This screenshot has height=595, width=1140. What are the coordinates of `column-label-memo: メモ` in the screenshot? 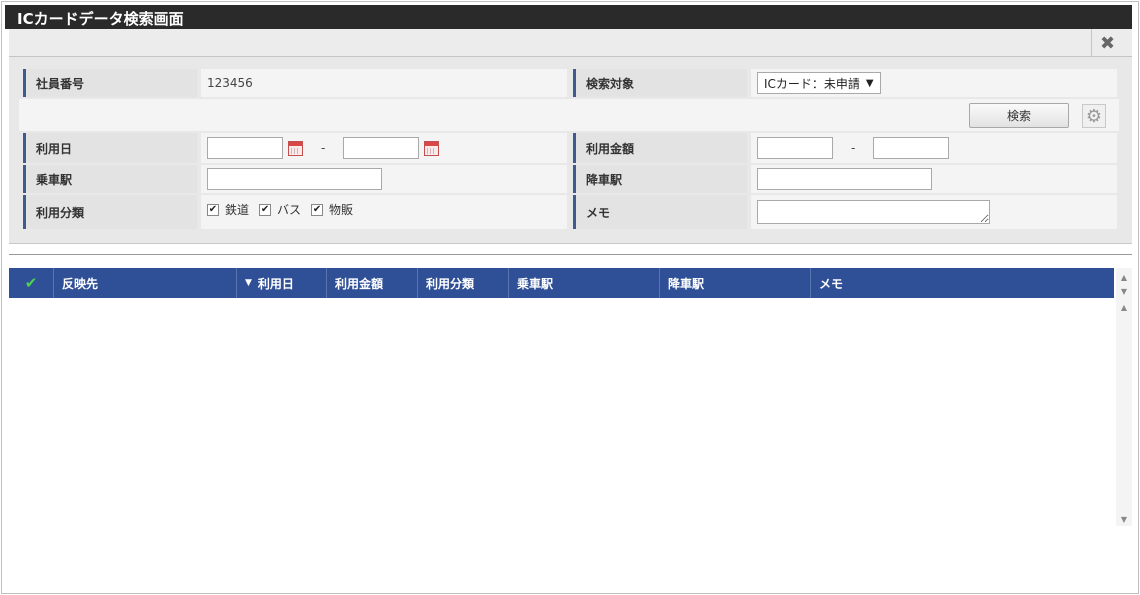 It's located at (831, 283).